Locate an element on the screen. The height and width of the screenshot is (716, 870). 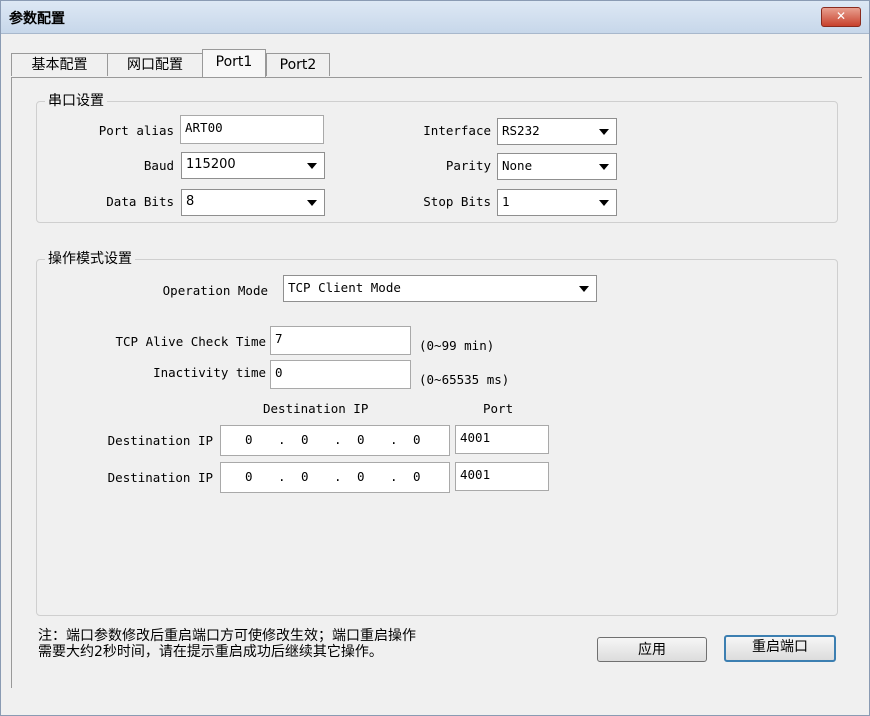
tab-port1: Port1 is located at coordinates (234, 63).